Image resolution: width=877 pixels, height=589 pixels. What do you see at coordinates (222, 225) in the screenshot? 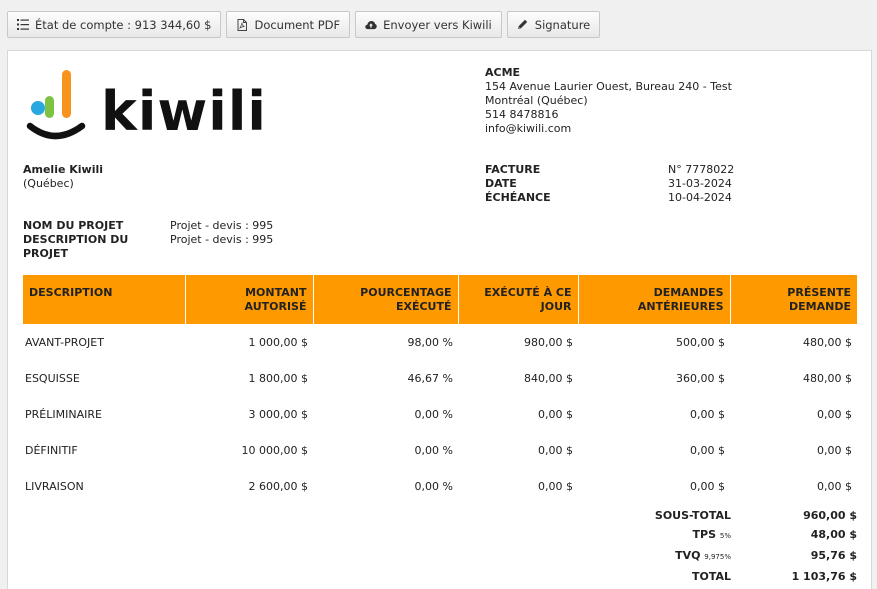
I see `project-name: Projet - devis : 995` at bounding box center [222, 225].